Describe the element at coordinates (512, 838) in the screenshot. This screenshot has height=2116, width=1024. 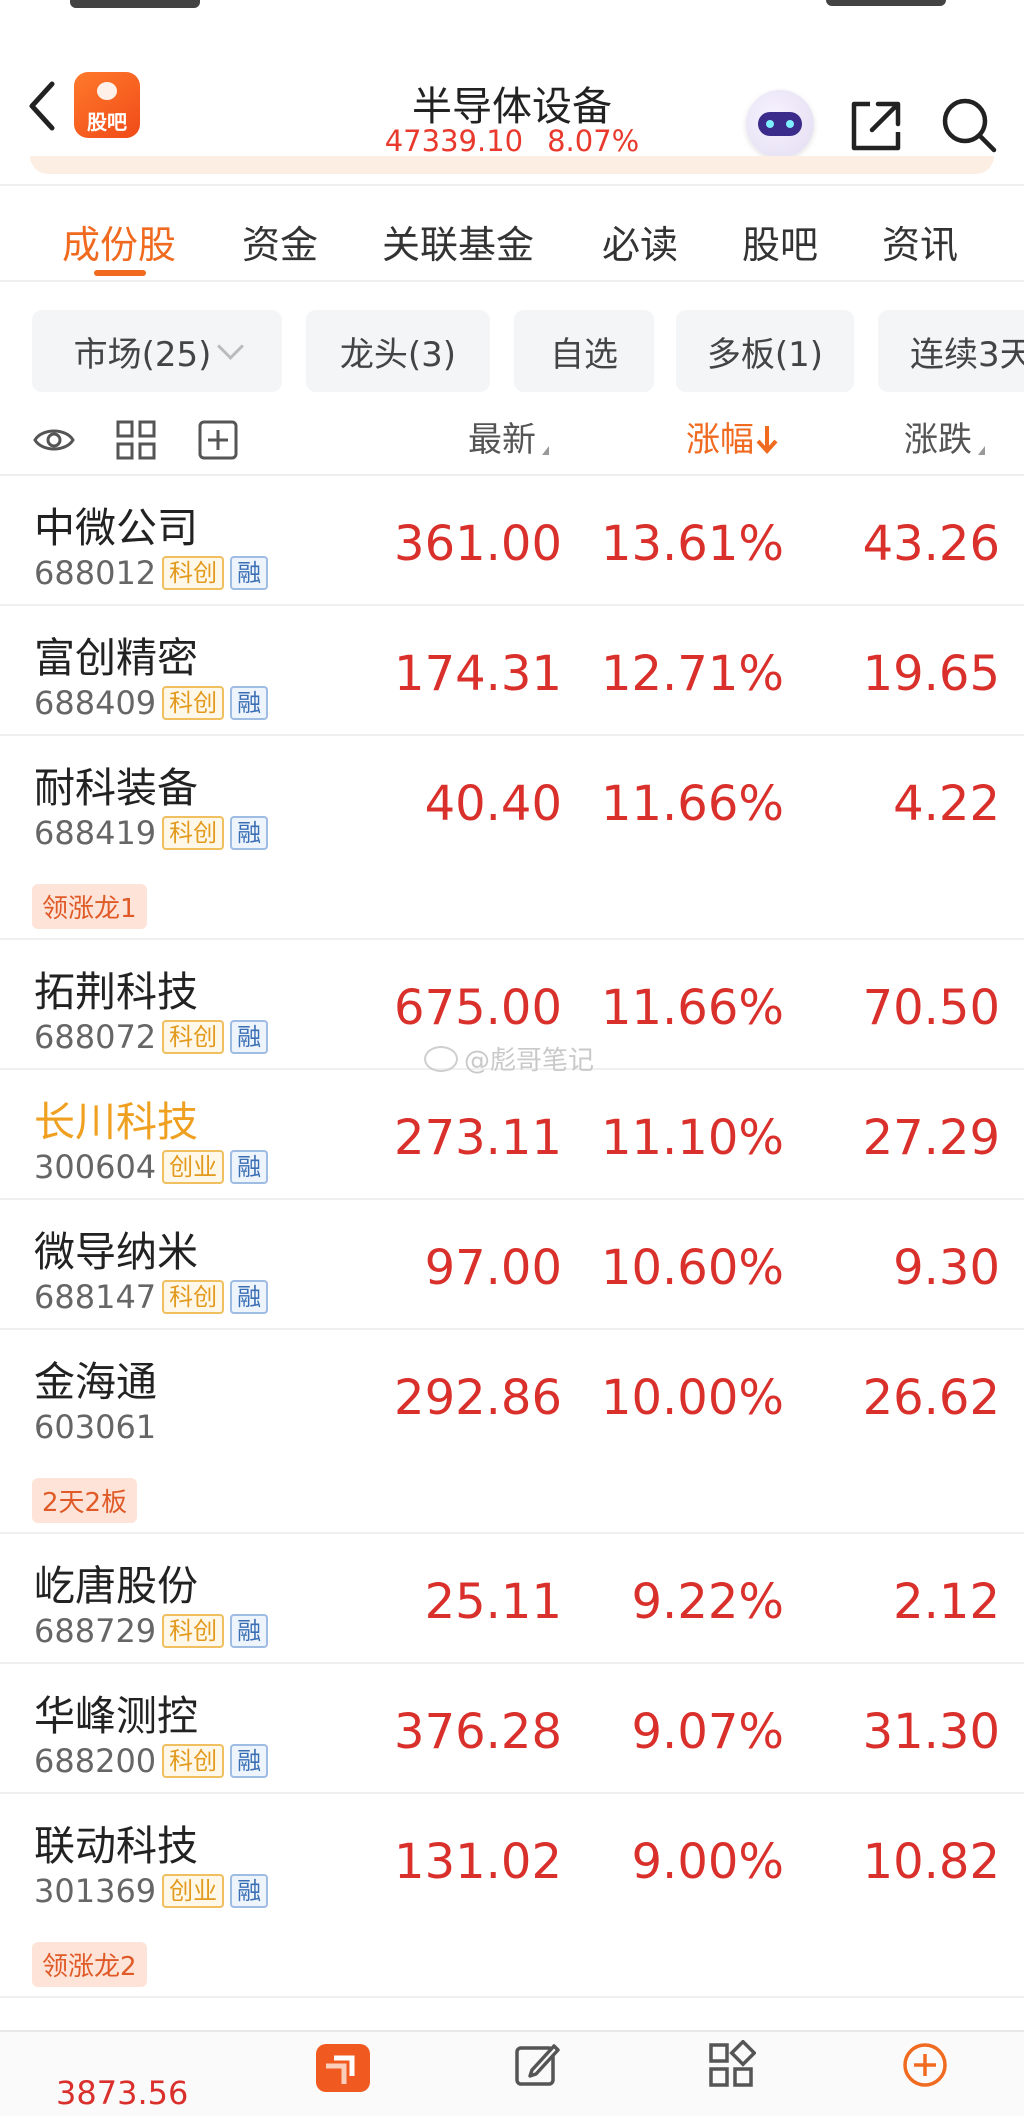
I see `stock-row: 耐科装备 688419 科创融领涨龙1 40.40 11.66% 4.22` at that location.